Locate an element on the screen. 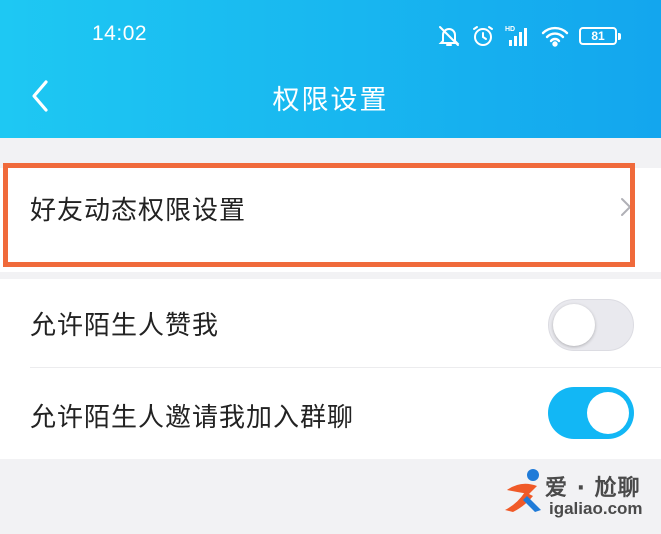 Image resolution: width=661 pixels, height=534 pixels. page-title: 权限设置 is located at coordinates (330, 100).